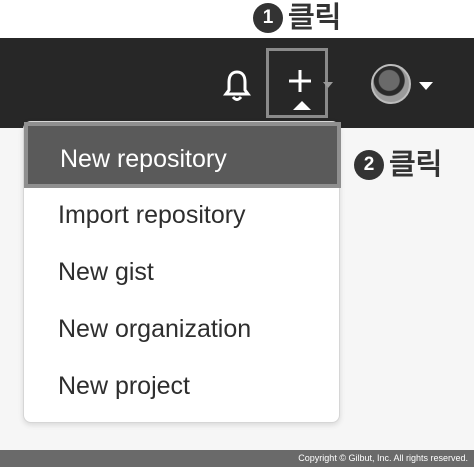 The width and height of the screenshot is (474, 467). What do you see at coordinates (181, 215) in the screenshot?
I see `menu-item-import-repository: Import repository` at bounding box center [181, 215].